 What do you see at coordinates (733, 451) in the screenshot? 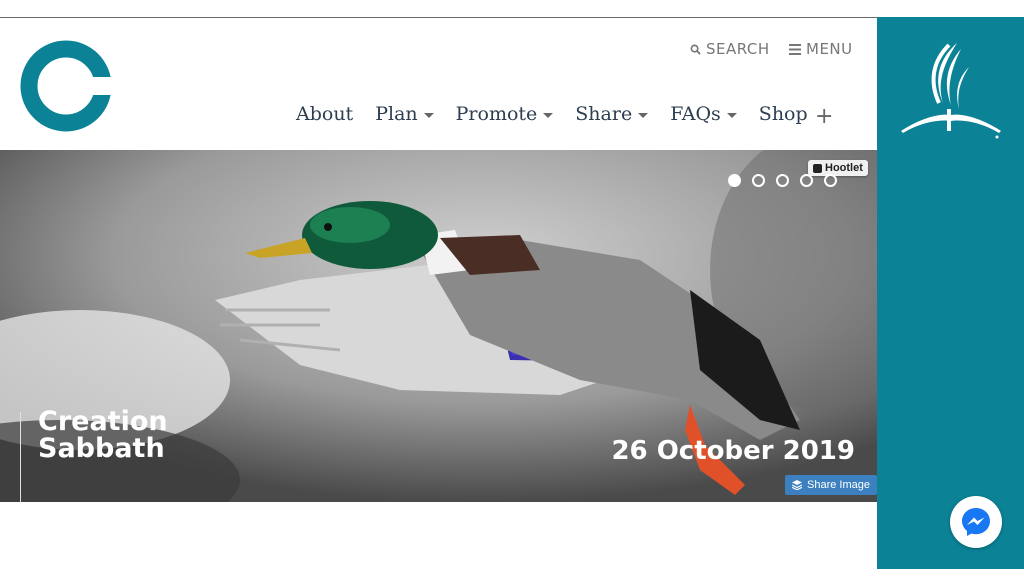
I see `hero-date: 26 October 2019` at bounding box center [733, 451].